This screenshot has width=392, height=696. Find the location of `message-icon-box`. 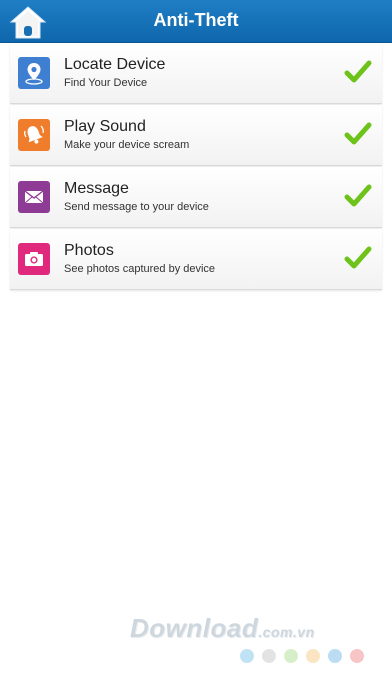

message-icon-box is located at coordinates (34, 197).